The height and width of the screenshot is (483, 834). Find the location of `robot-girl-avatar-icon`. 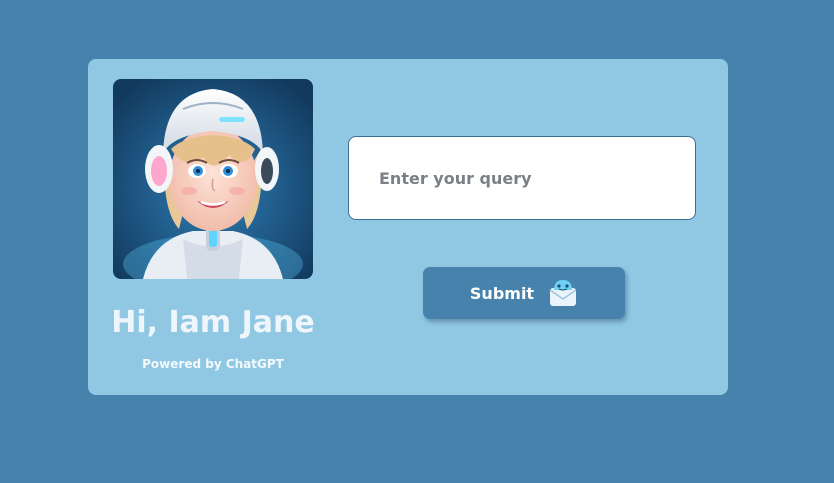

robot-girl-avatar-icon is located at coordinates (213, 179).